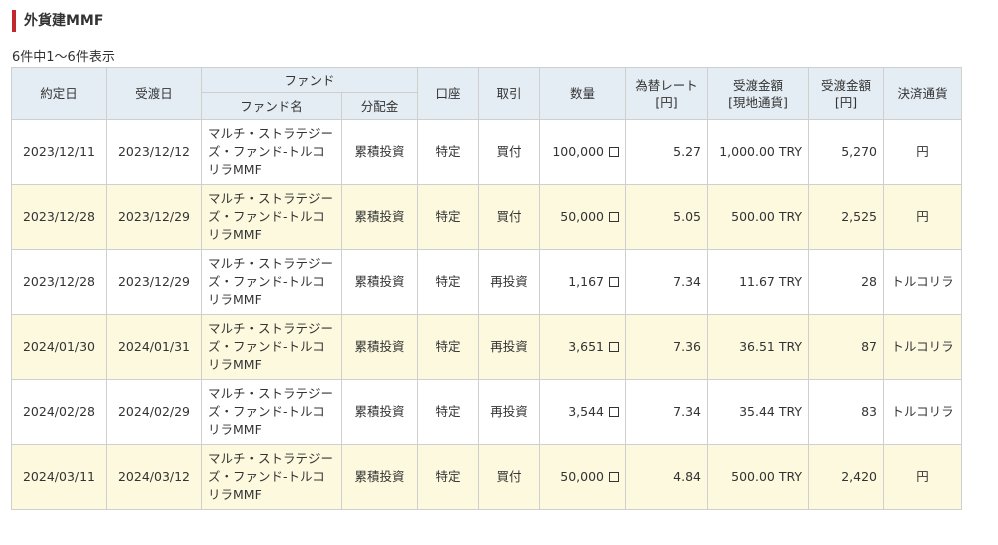 This screenshot has height=545, width=998. I want to click on cell-quantity: 3,651, so click(583, 347).